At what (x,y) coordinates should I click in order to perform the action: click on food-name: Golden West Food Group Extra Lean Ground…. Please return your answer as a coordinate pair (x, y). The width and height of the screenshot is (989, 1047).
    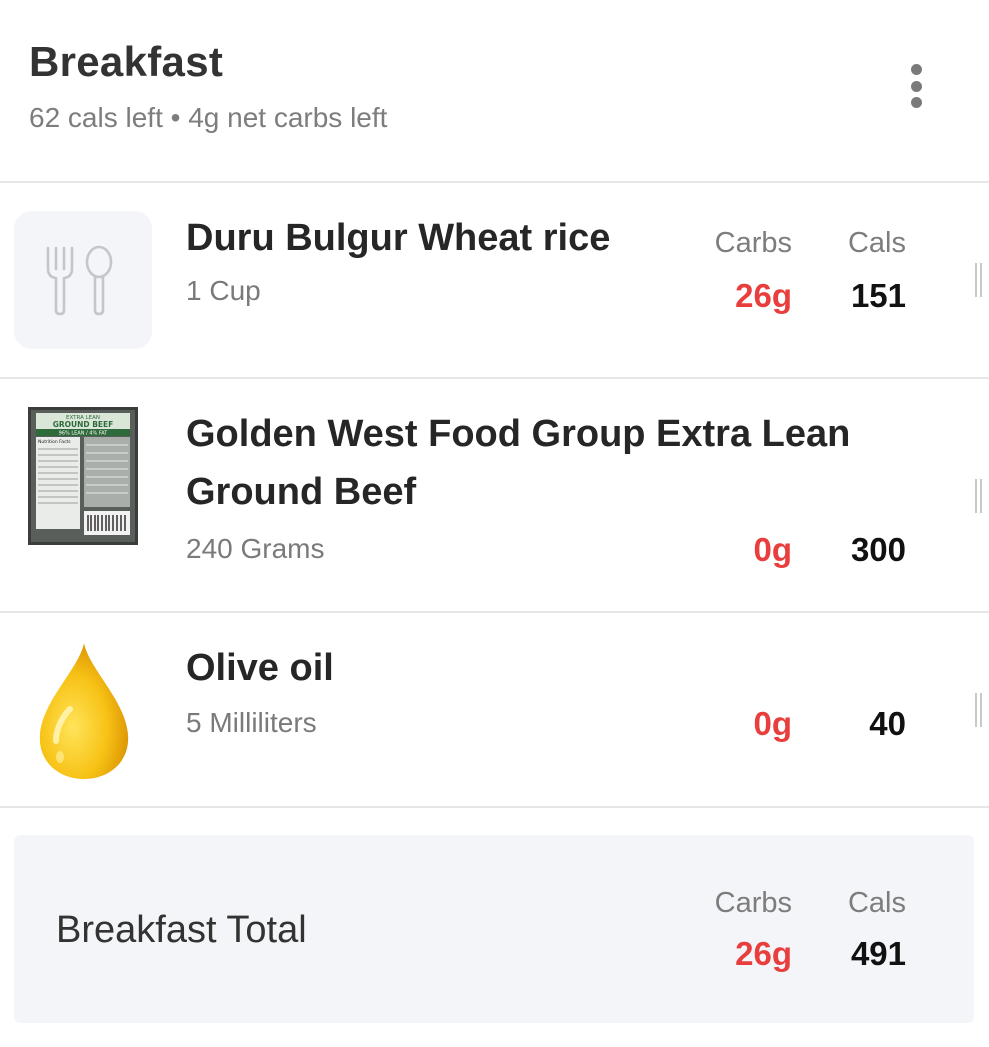
    Looking at the image, I should click on (518, 463).